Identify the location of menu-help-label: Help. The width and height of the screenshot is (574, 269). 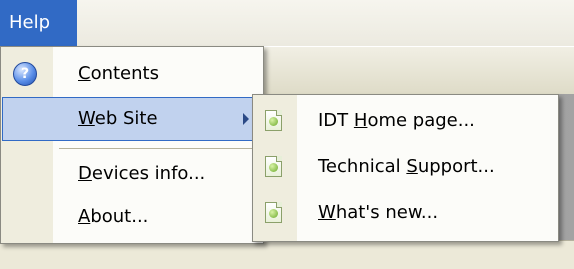
(30, 22).